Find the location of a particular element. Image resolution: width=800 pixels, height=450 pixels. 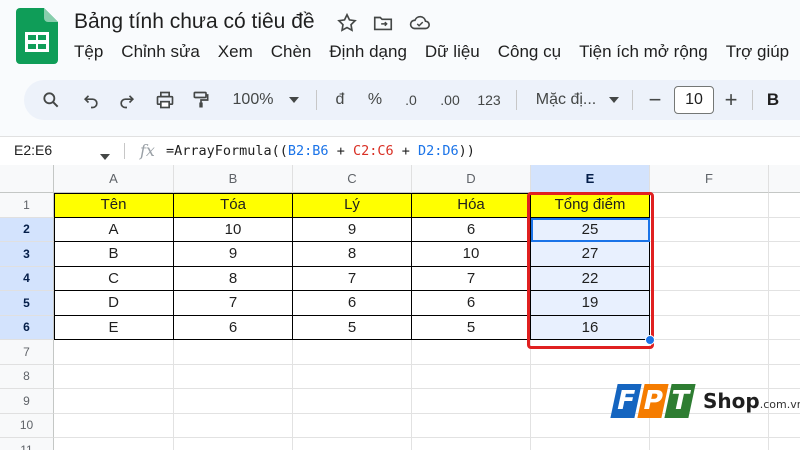

select-all-corner is located at coordinates (27, 179).